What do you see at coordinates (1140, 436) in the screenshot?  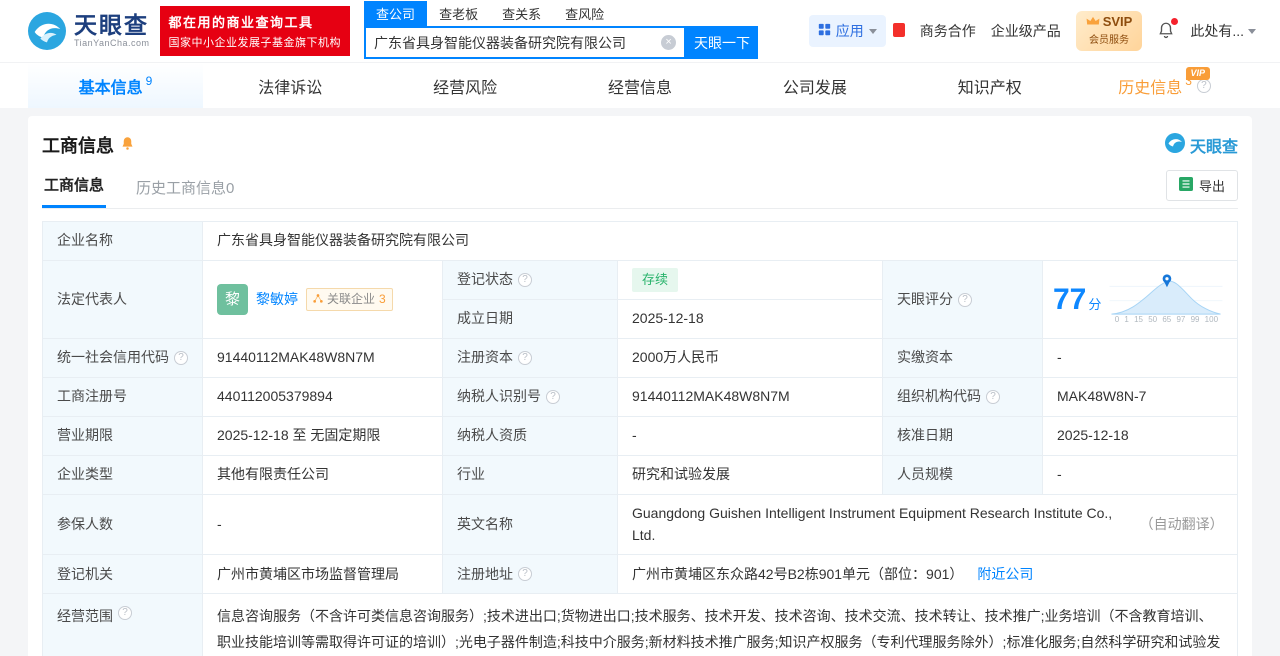 I see `field-approval-date-value: 2025-12-18` at bounding box center [1140, 436].